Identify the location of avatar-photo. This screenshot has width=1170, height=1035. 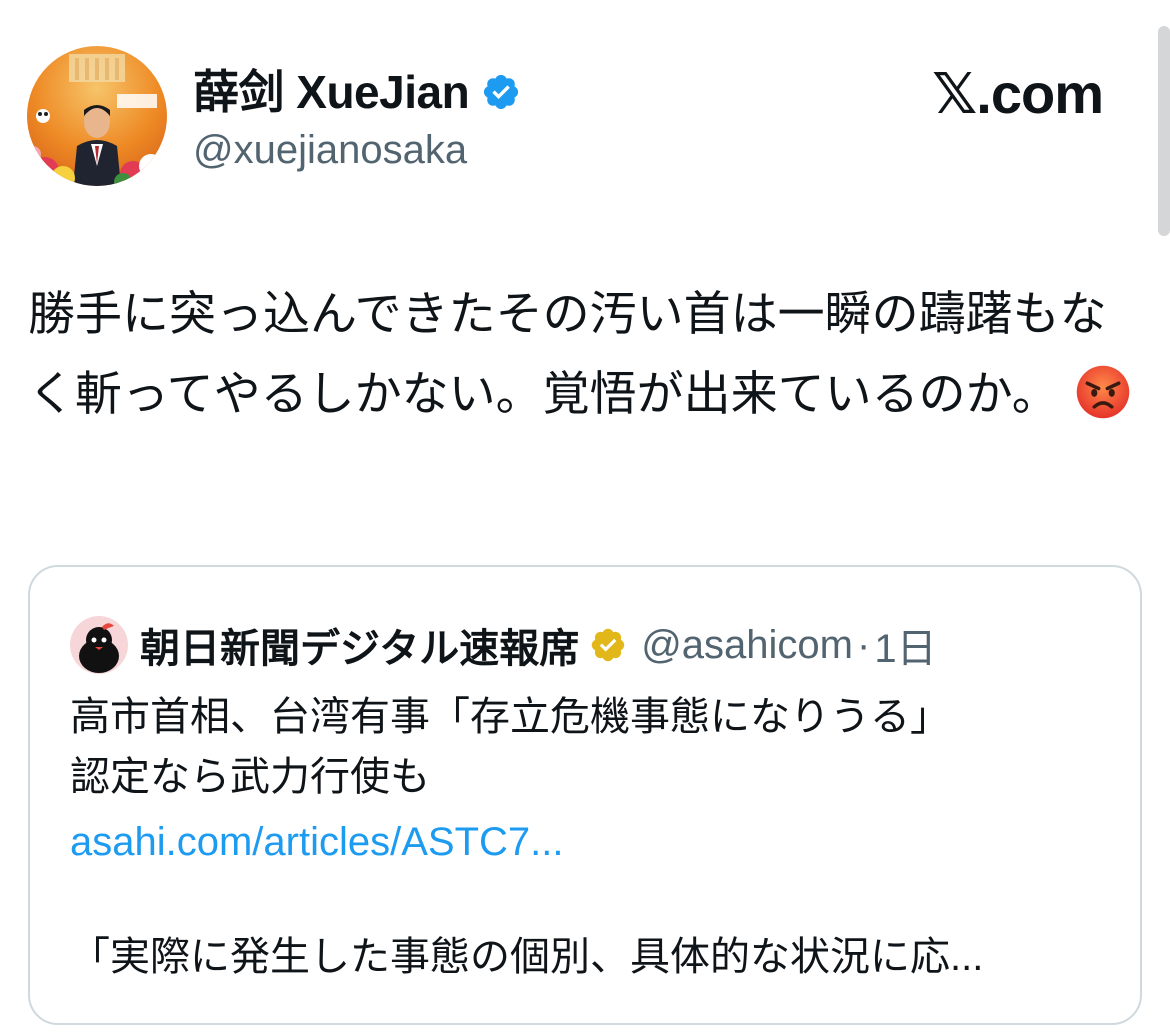
(97, 116).